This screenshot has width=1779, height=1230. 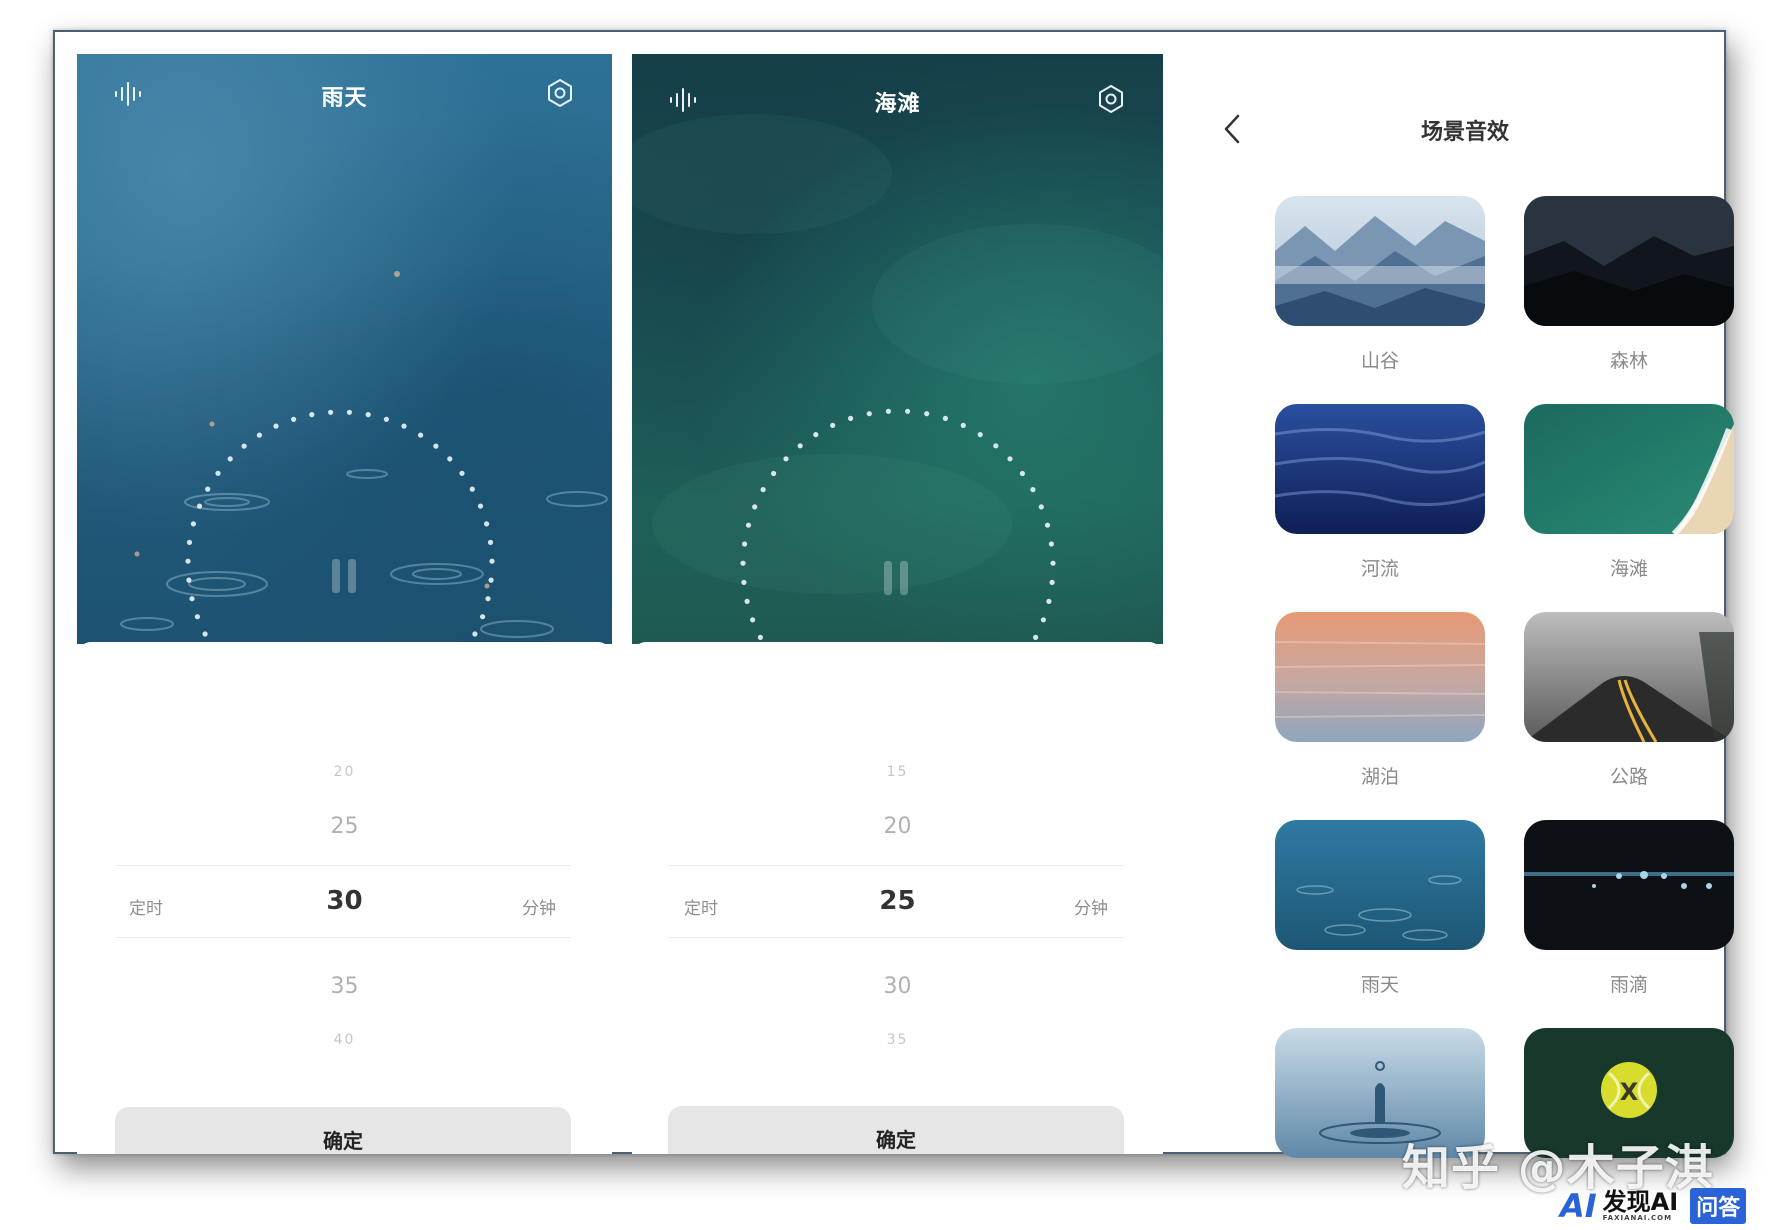 What do you see at coordinates (343, 937) in the screenshot?
I see `picker-divider` at bounding box center [343, 937].